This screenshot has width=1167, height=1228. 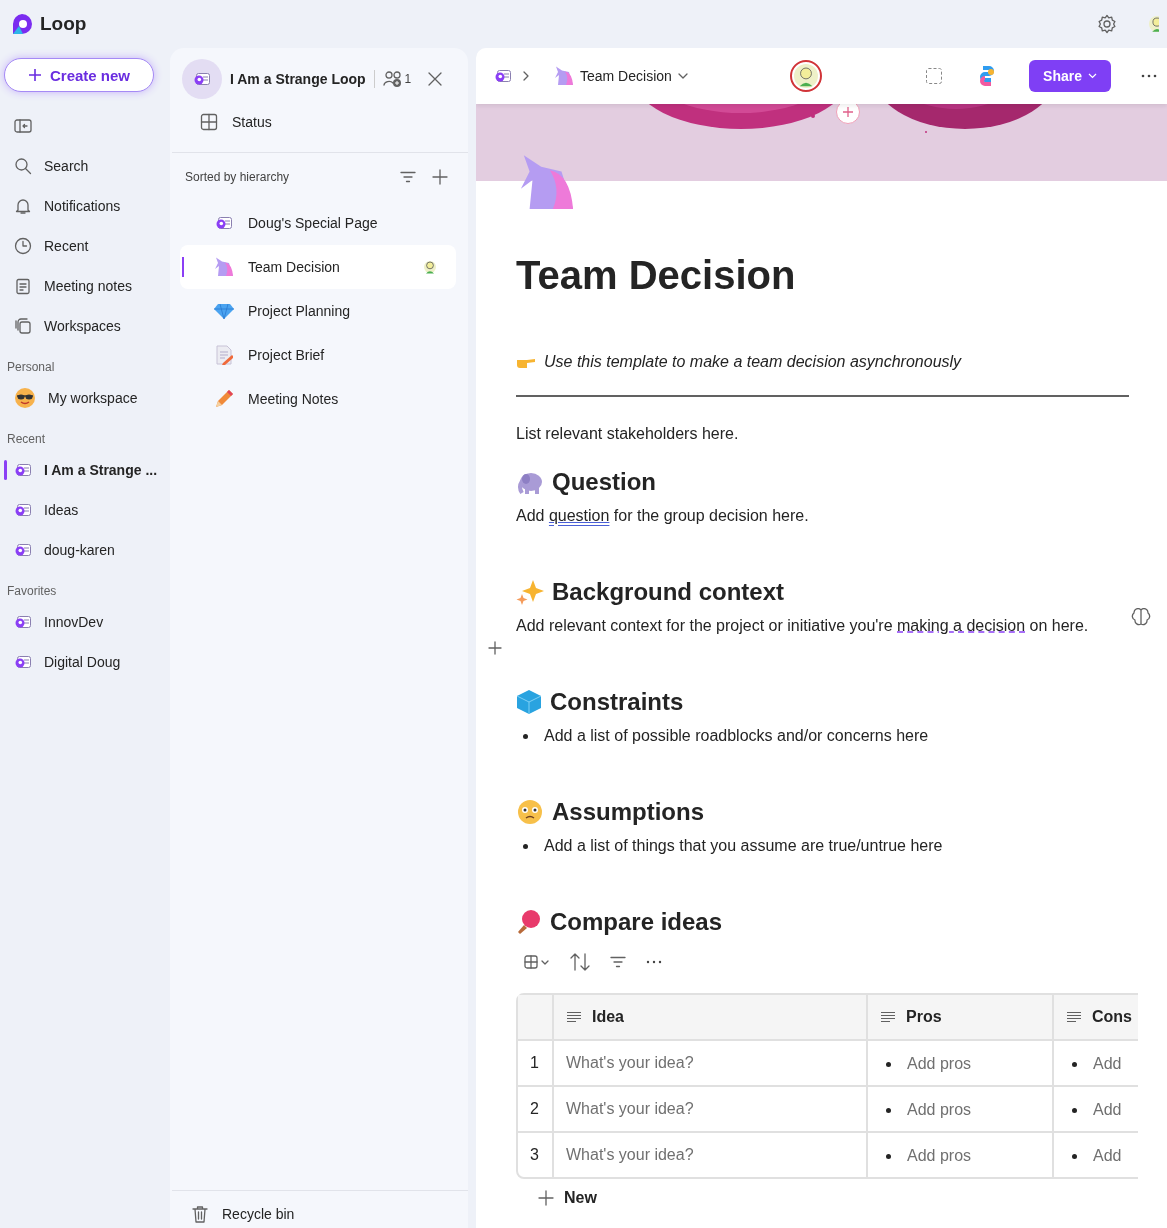 What do you see at coordinates (628, 434) in the screenshot?
I see `paragraph: List relevant stakeholders here.` at bounding box center [628, 434].